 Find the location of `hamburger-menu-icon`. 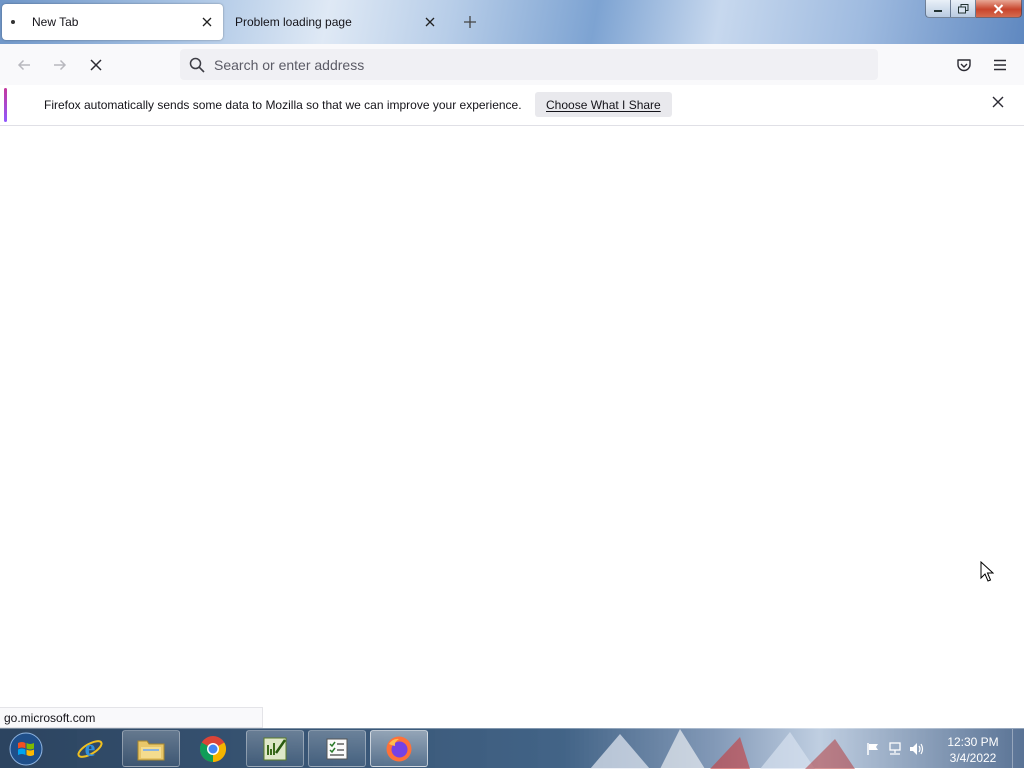

hamburger-menu-icon is located at coordinates (1000, 65).